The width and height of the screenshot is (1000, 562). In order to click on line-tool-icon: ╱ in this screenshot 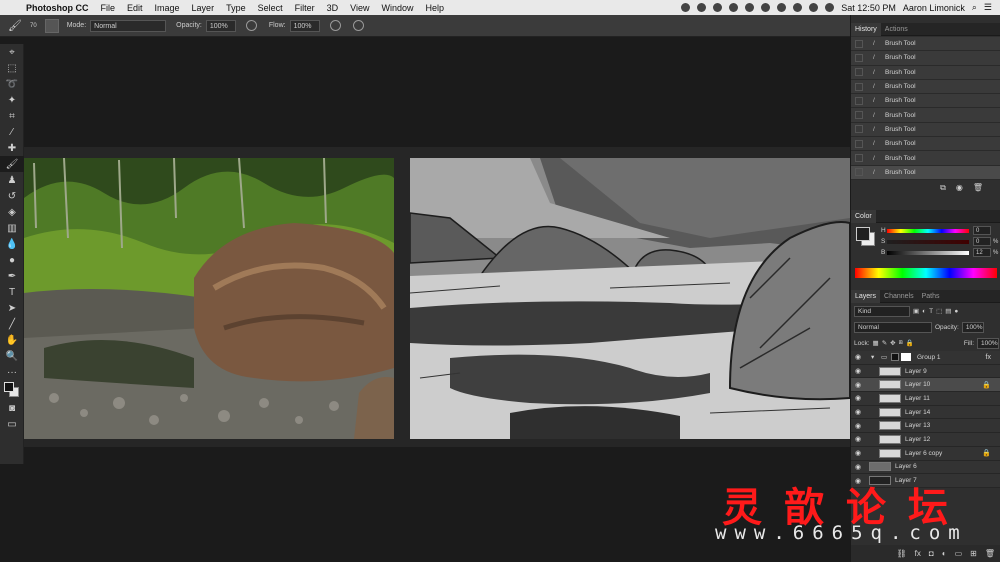, I will do `click(12, 324)`.